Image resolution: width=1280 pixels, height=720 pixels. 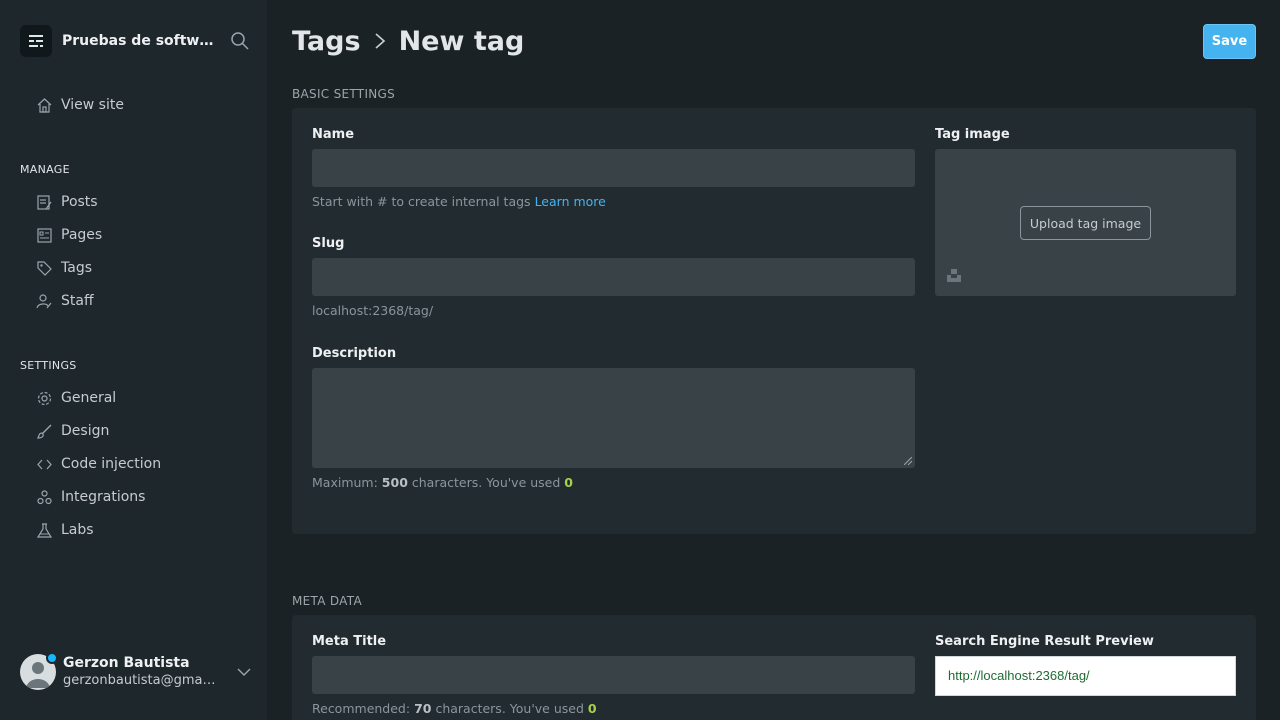 What do you see at coordinates (954, 275) in the screenshot?
I see `unsplash-icon` at bounding box center [954, 275].